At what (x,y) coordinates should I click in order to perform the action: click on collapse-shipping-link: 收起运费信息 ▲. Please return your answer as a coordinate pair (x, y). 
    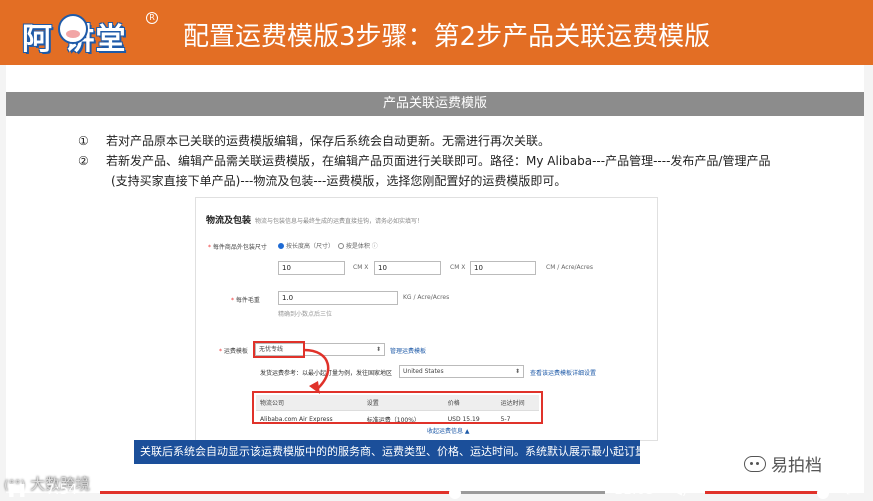
    Looking at the image, I should click on (448, 430).